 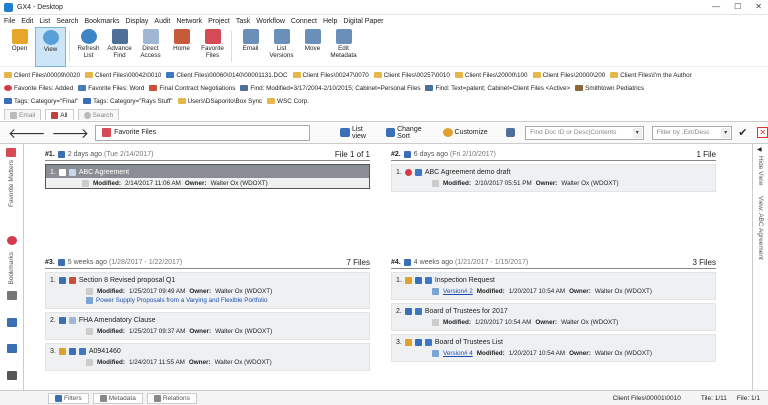 What do you see at coordinates (181, 36) in the screenshot?
I see `home-icon` at bounding box center [181, 36].